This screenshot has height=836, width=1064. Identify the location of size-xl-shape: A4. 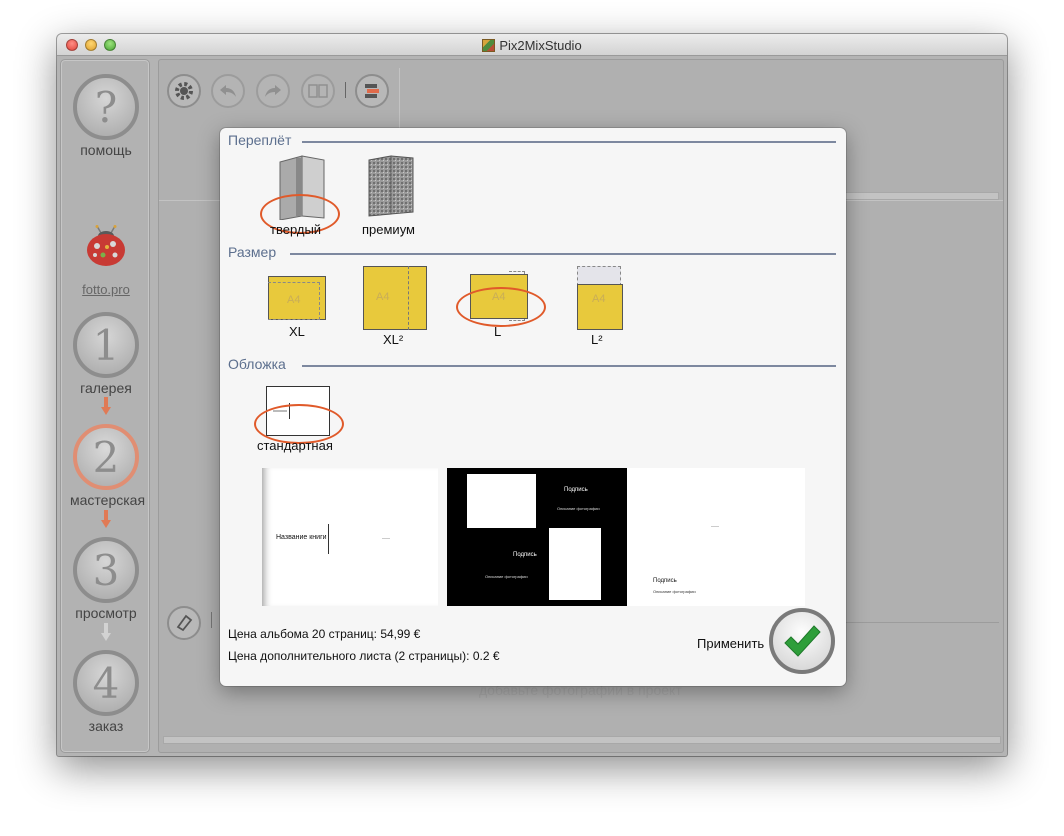
(297, 298).